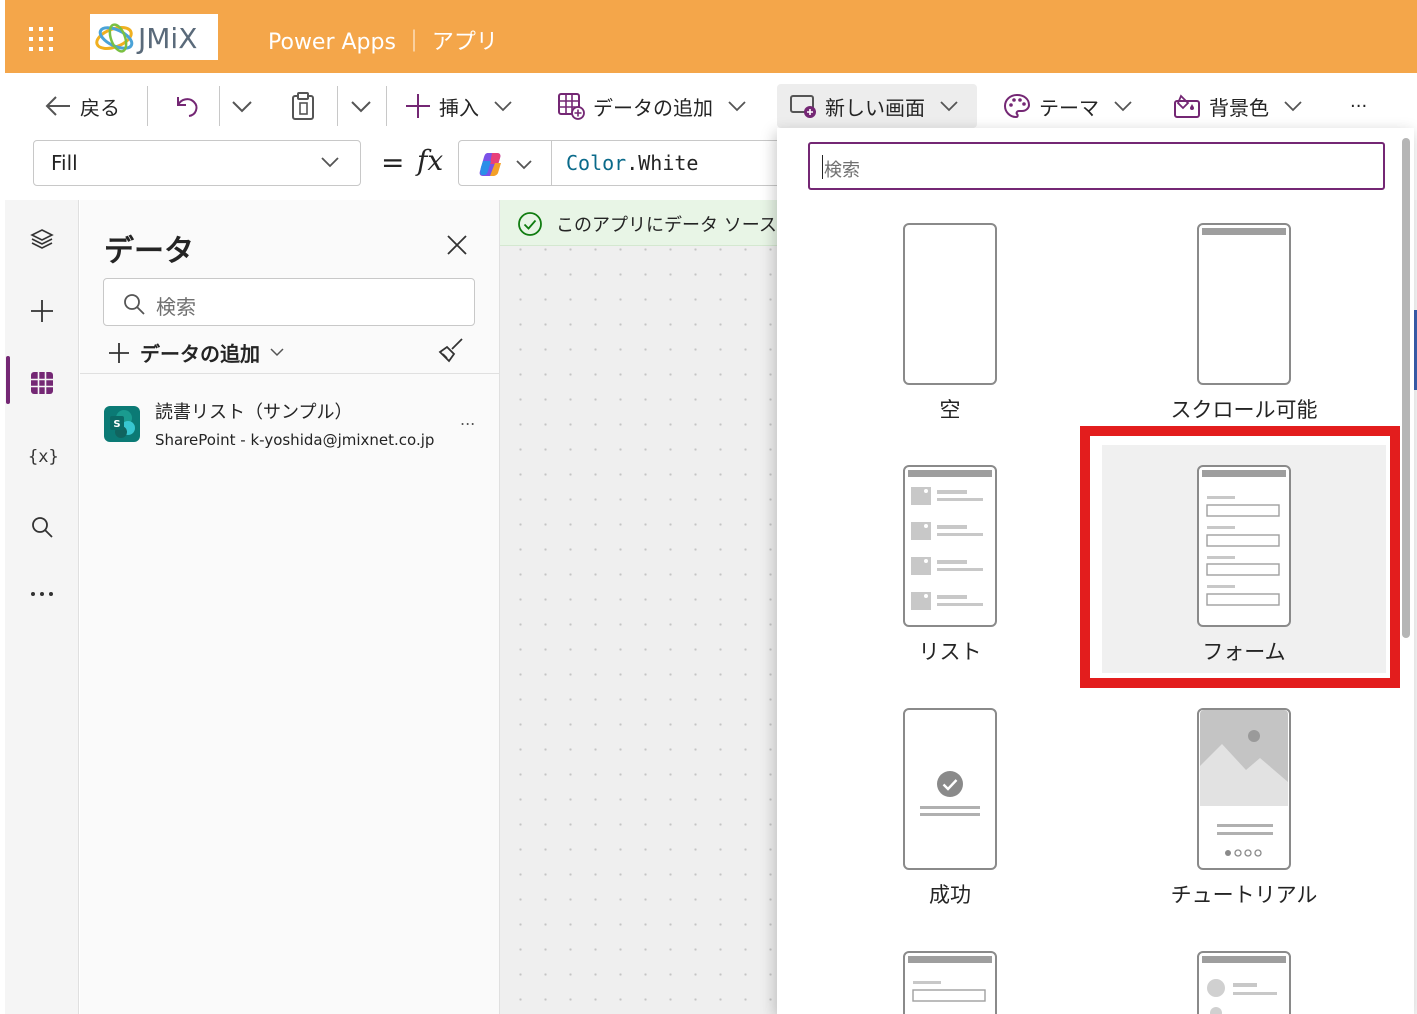 This screenshot has width=1417, height=1014. I want to click on form-tile-highlight, so click(1240, 557).